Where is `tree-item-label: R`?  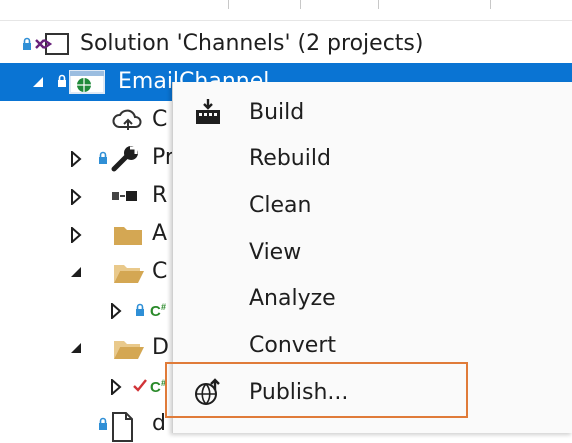
tree-item-label: R is located at coordinates (160, 195).